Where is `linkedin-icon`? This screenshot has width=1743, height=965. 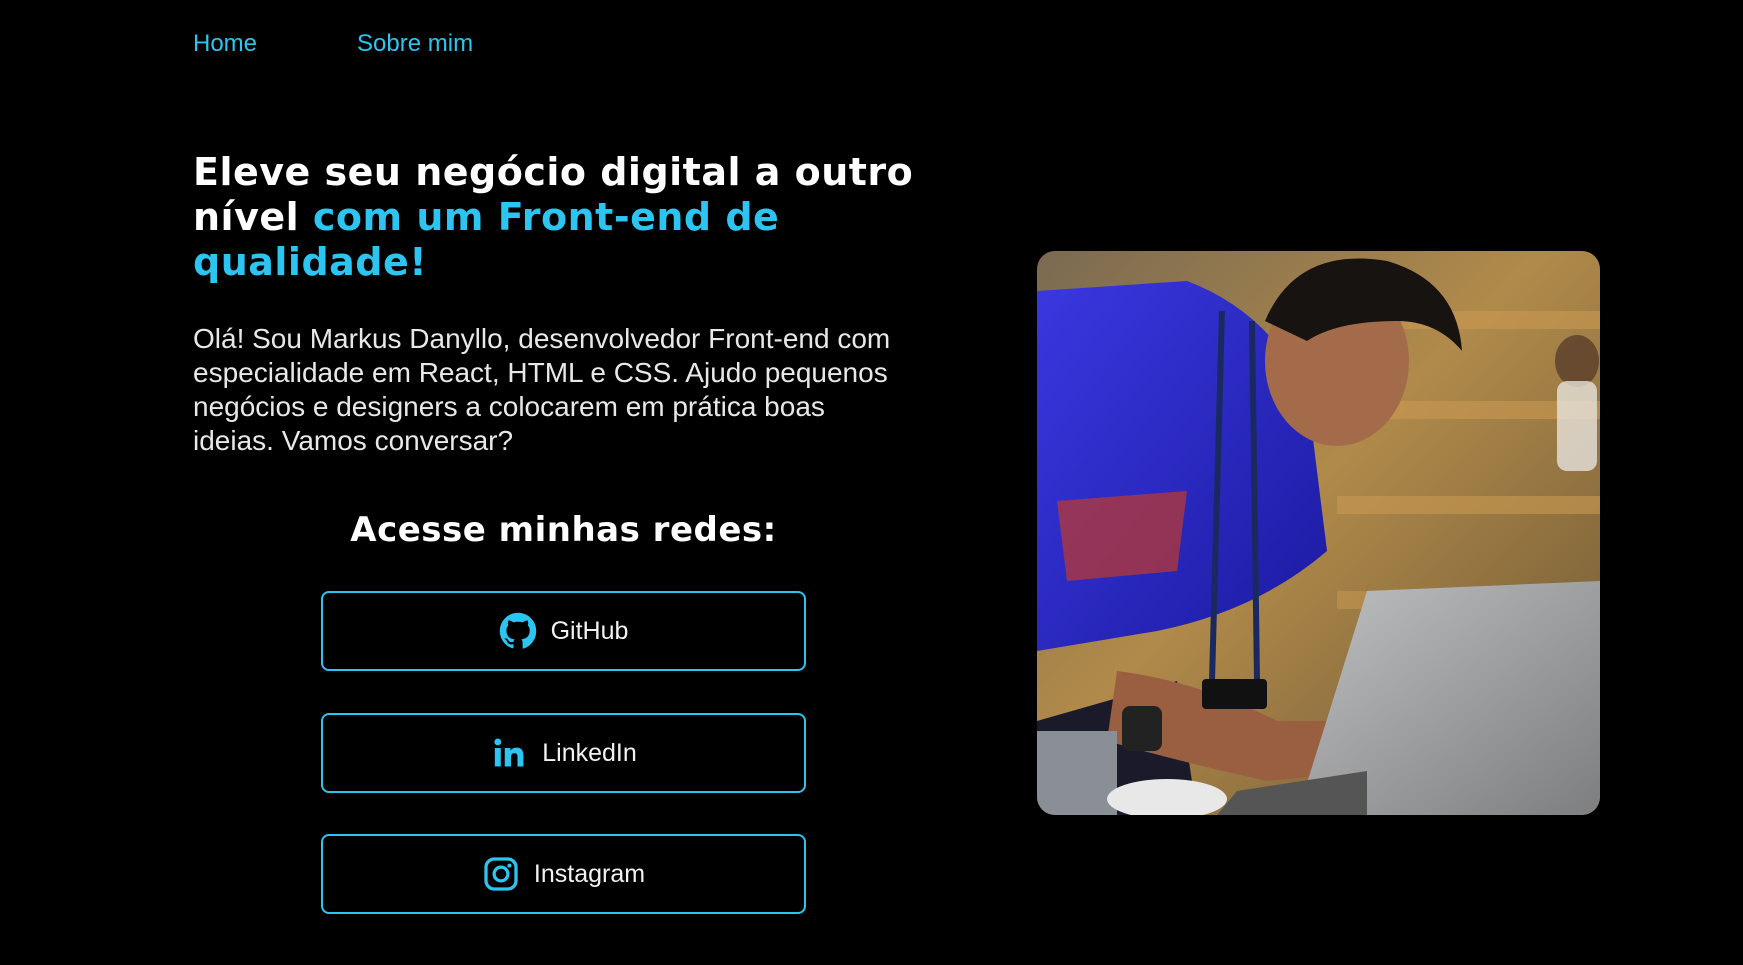 linkedin-icon is located at coordinates (509, 753).